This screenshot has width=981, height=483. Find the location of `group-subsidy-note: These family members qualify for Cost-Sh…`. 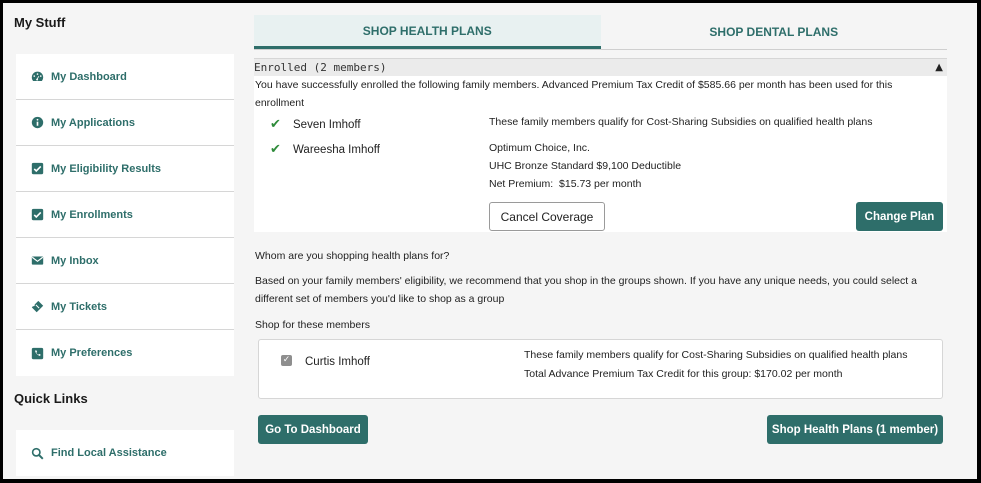

group-subsidy-note: These family members qualify for Cost-Sh… is located at coordinates (716, 355).